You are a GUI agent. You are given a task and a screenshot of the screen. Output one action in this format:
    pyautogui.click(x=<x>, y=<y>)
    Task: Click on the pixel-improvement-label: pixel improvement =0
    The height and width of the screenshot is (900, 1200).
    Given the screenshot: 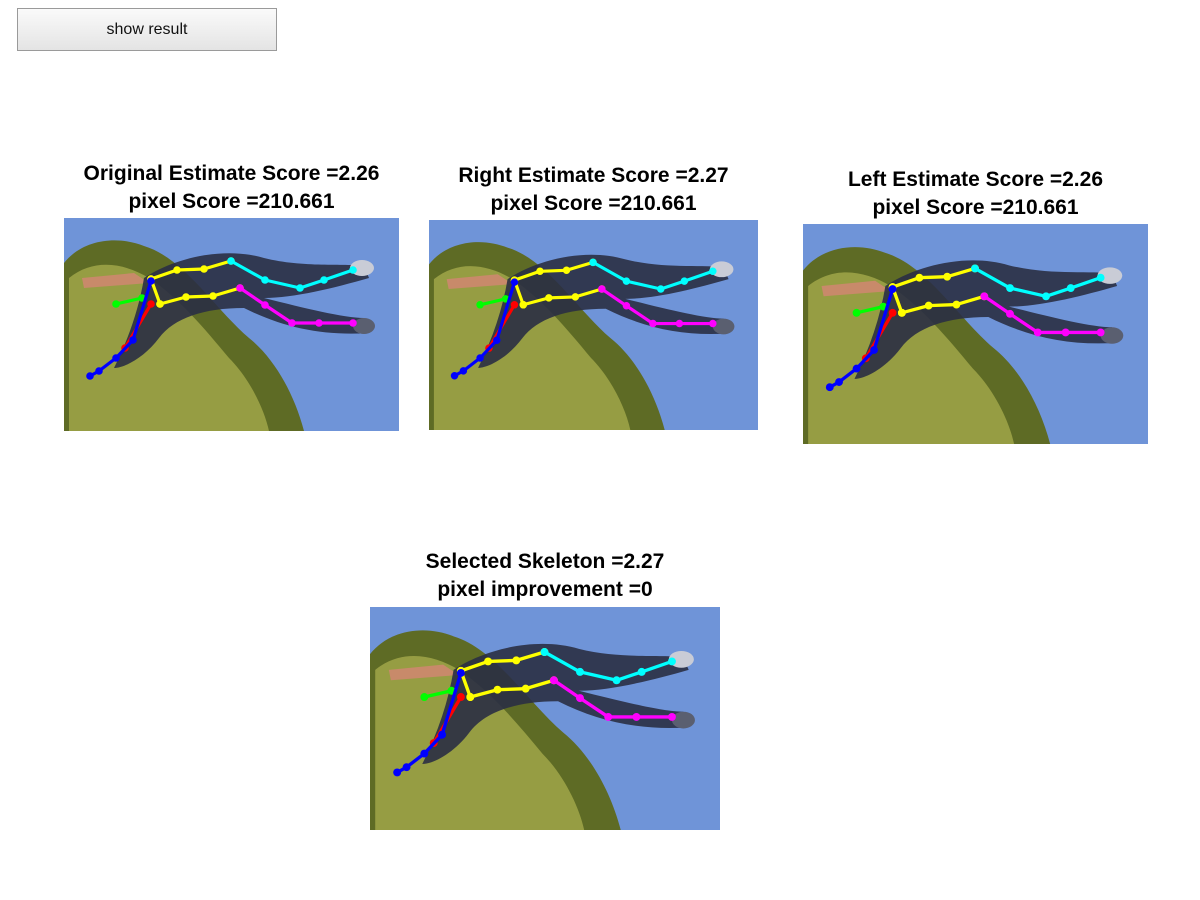 What is the action you would take?
    pyautogui.click(x=545, y=589)
    